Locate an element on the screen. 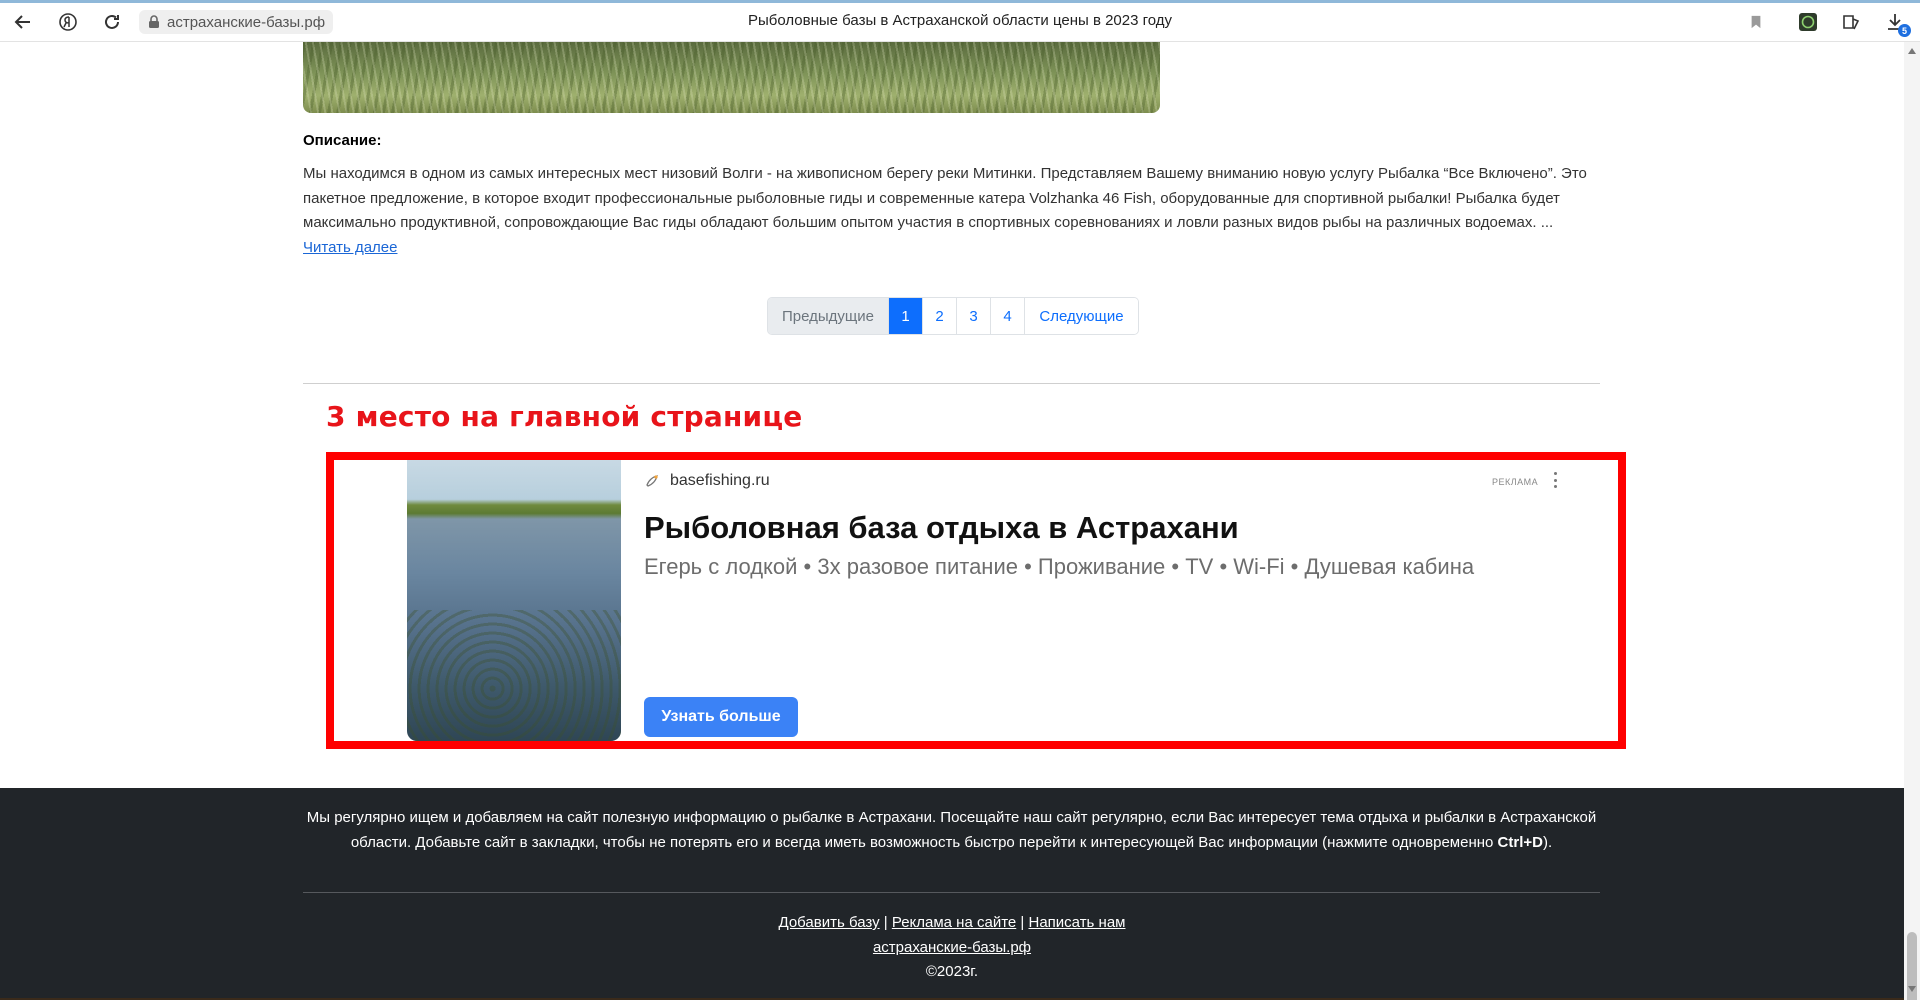 Image resolution: width=1920 pixels, height=1000 pixels. footer-shortcut: Ctrl+D is located at coordinates (1520, 842).